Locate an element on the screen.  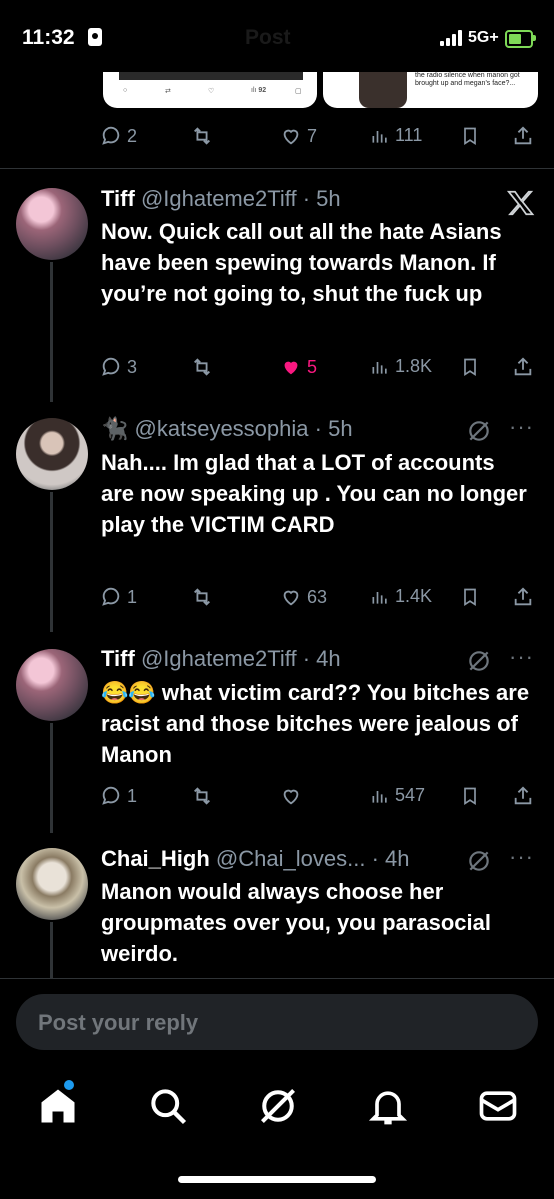
id-badge-icon is located at coordinates (95, 37).